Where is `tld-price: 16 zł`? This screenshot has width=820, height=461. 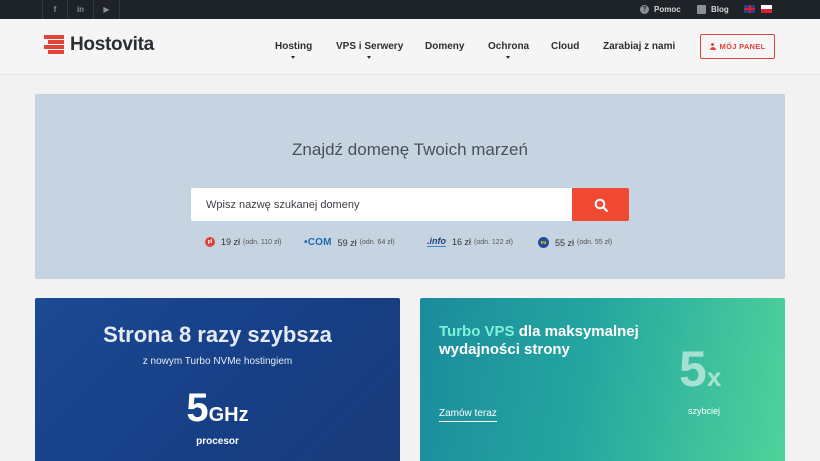 tld-price: 16 zł is located at coordinates (462, 242).